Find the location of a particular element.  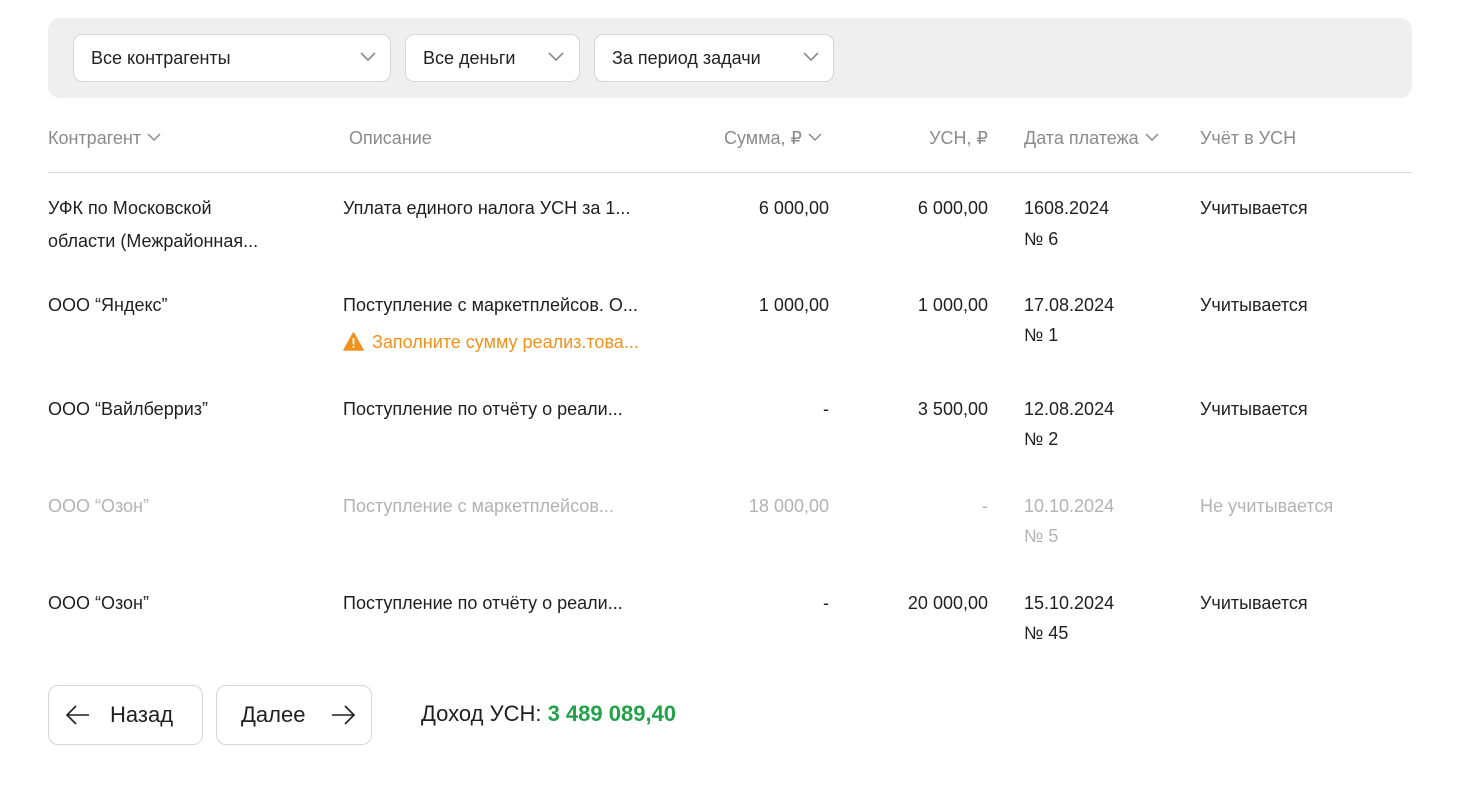

column-header-description: Описание is located at coordinates (390, 138).